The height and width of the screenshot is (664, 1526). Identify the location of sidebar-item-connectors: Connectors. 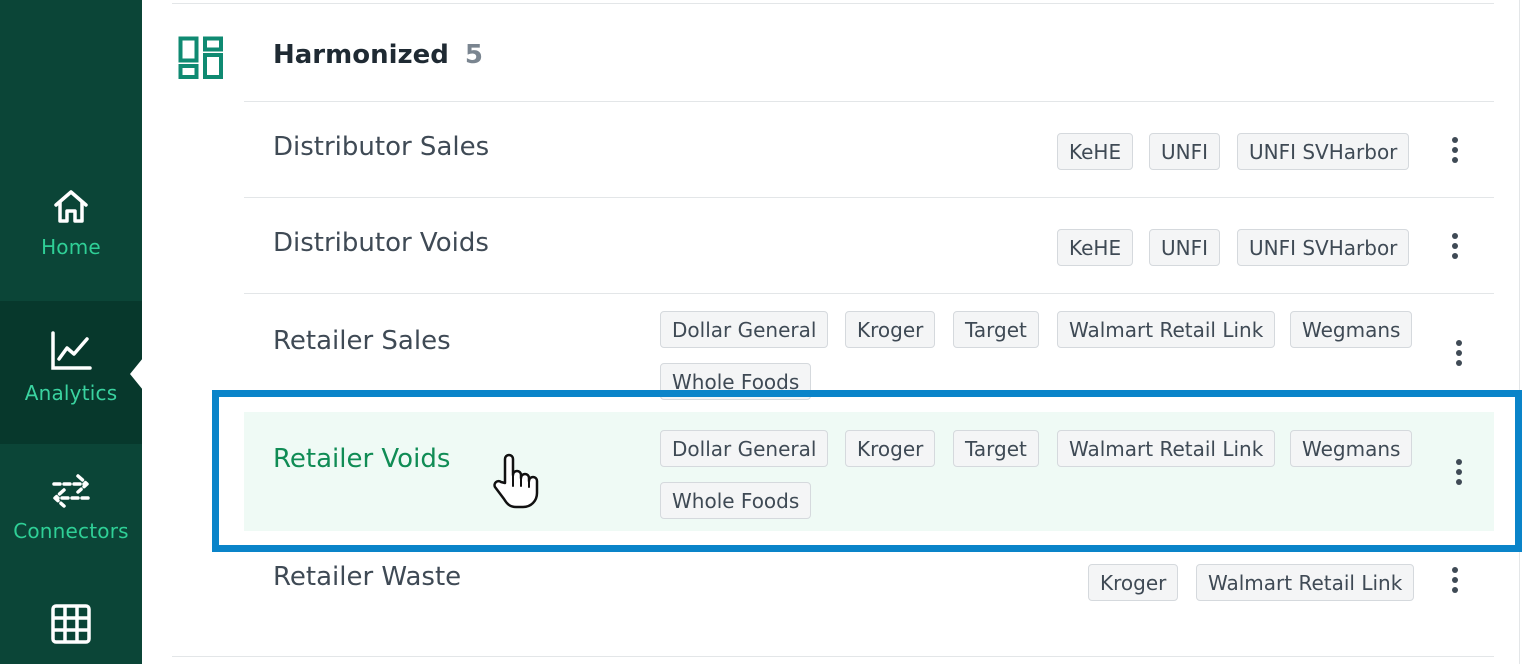
(71, 515).